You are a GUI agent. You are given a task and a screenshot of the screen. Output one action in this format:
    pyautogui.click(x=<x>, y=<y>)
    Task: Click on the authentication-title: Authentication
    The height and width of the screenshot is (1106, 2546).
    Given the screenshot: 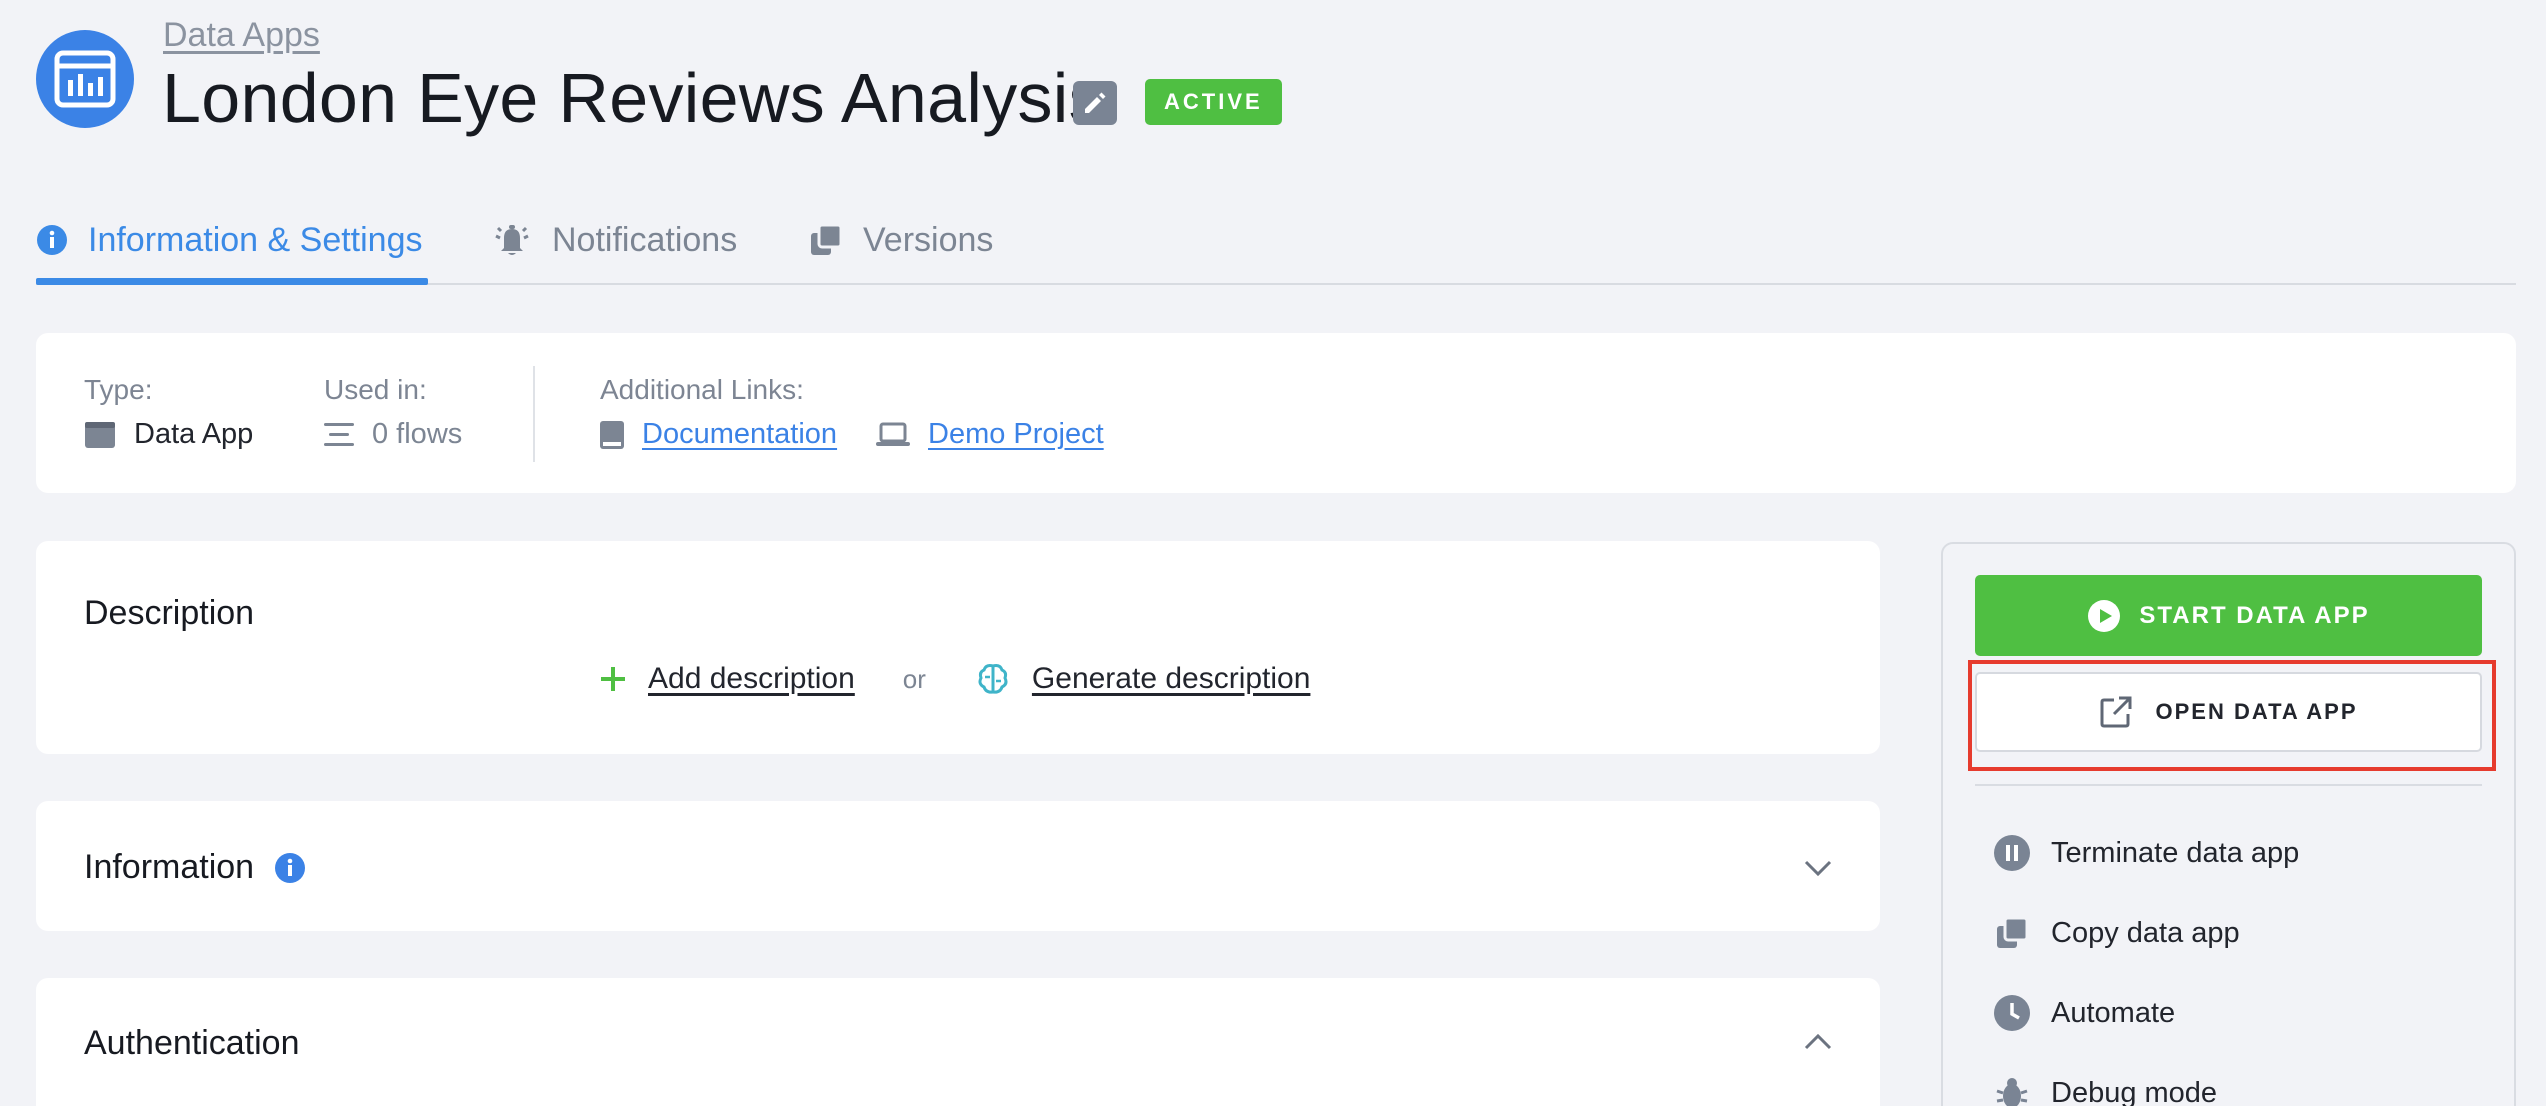 What is the action you would take?
    pyautogui.click(x=192, y=1043)
    